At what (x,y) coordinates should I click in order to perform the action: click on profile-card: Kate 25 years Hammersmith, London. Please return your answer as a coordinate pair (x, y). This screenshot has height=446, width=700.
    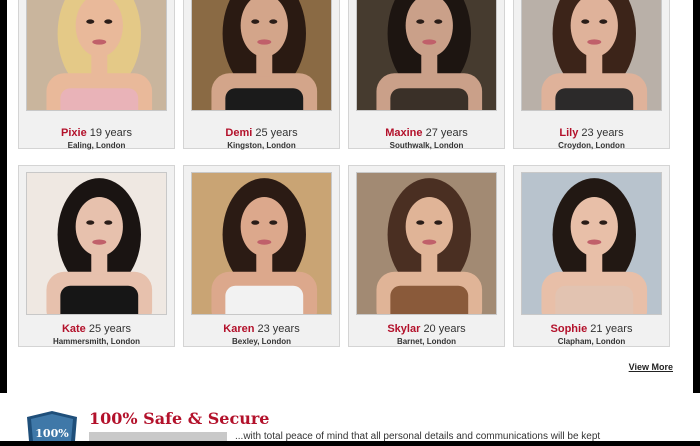
    Looking at the image, I should click on (96, 256).